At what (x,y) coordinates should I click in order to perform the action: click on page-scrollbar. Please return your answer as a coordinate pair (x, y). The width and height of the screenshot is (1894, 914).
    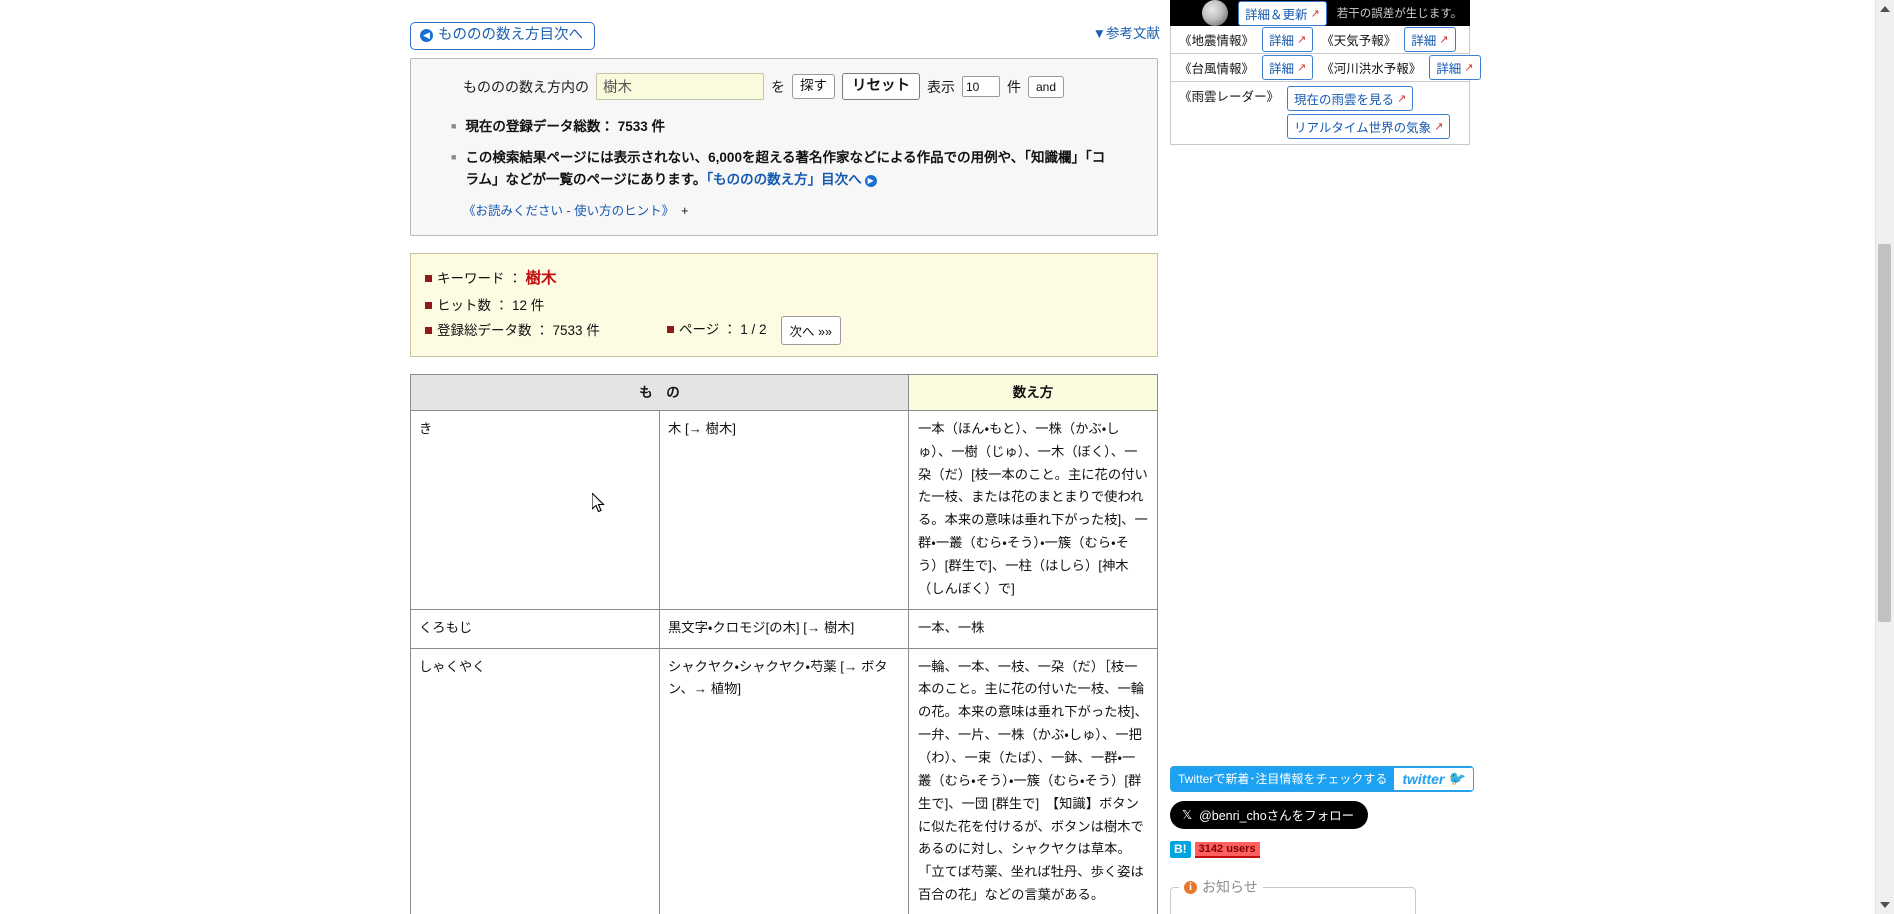
    Looking at the image, I should click on (1884, 457).